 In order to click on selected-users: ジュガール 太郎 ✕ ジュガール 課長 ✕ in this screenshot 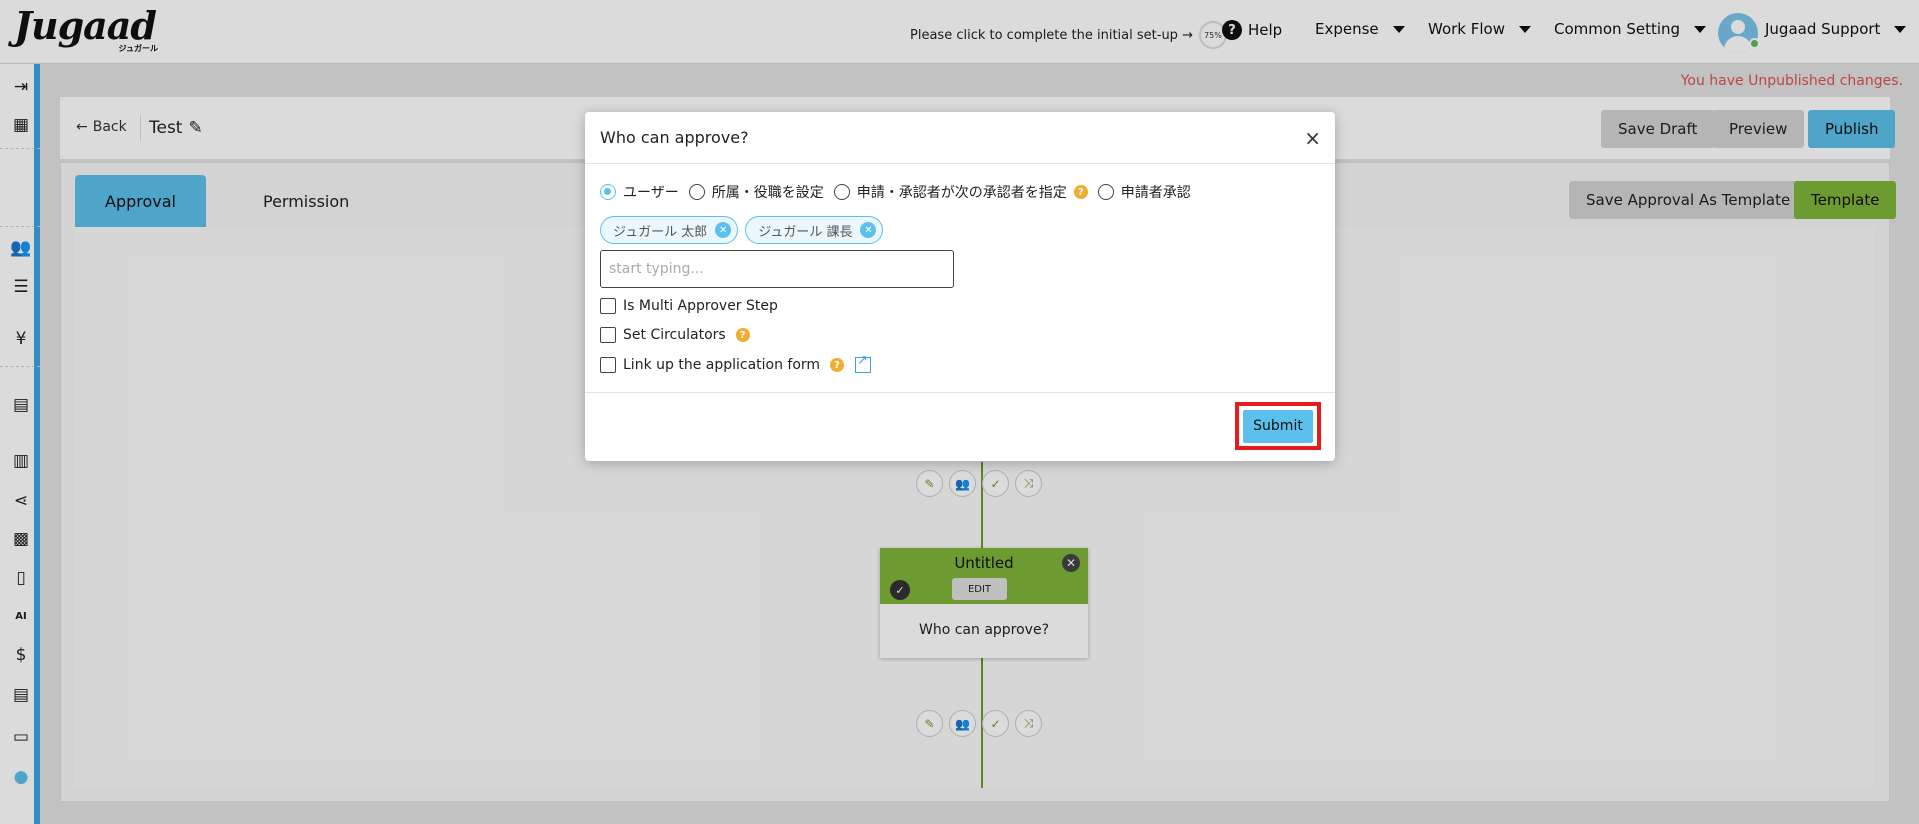, I will do `click(742, 230)`.